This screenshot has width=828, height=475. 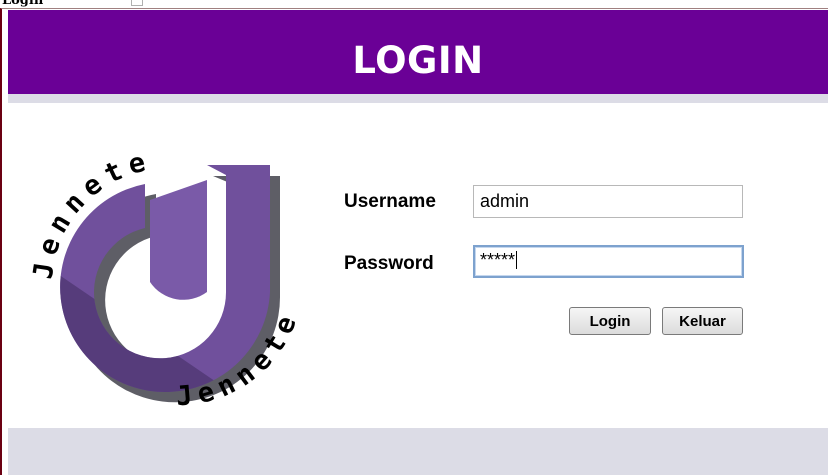 What do you see at coordinates (418, 451) in the screenshot?
I see `footer-bar` at bounding box center [418, 451].